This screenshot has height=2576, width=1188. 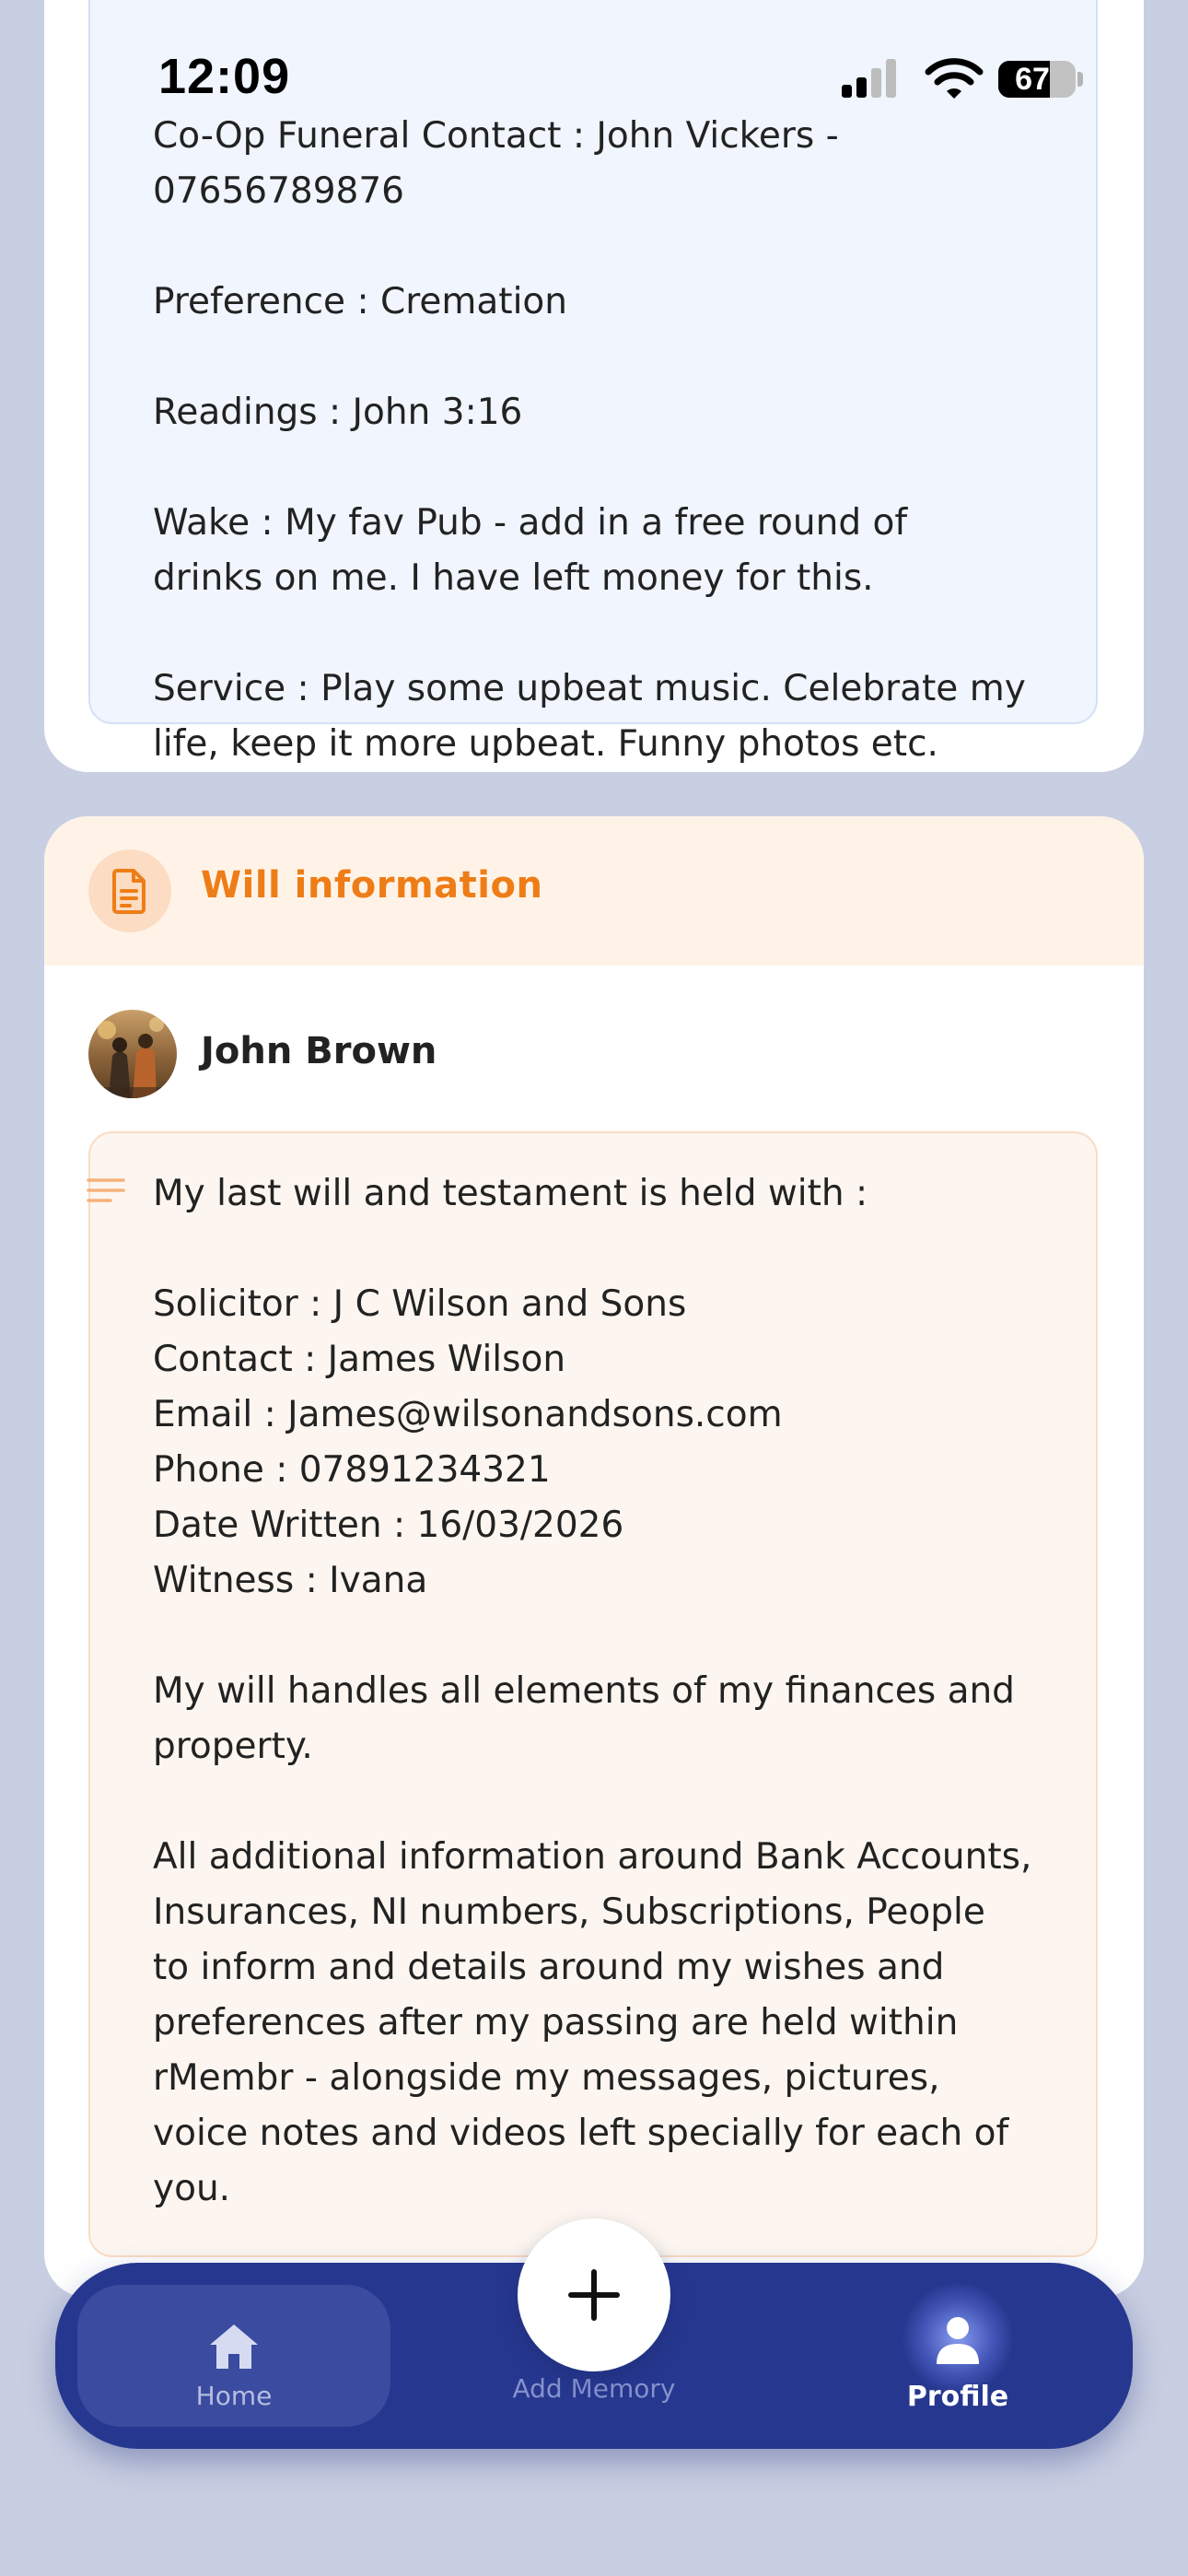 I want to click on nav-add-memory-label: Add Memory, so click(x=594, y=2388).